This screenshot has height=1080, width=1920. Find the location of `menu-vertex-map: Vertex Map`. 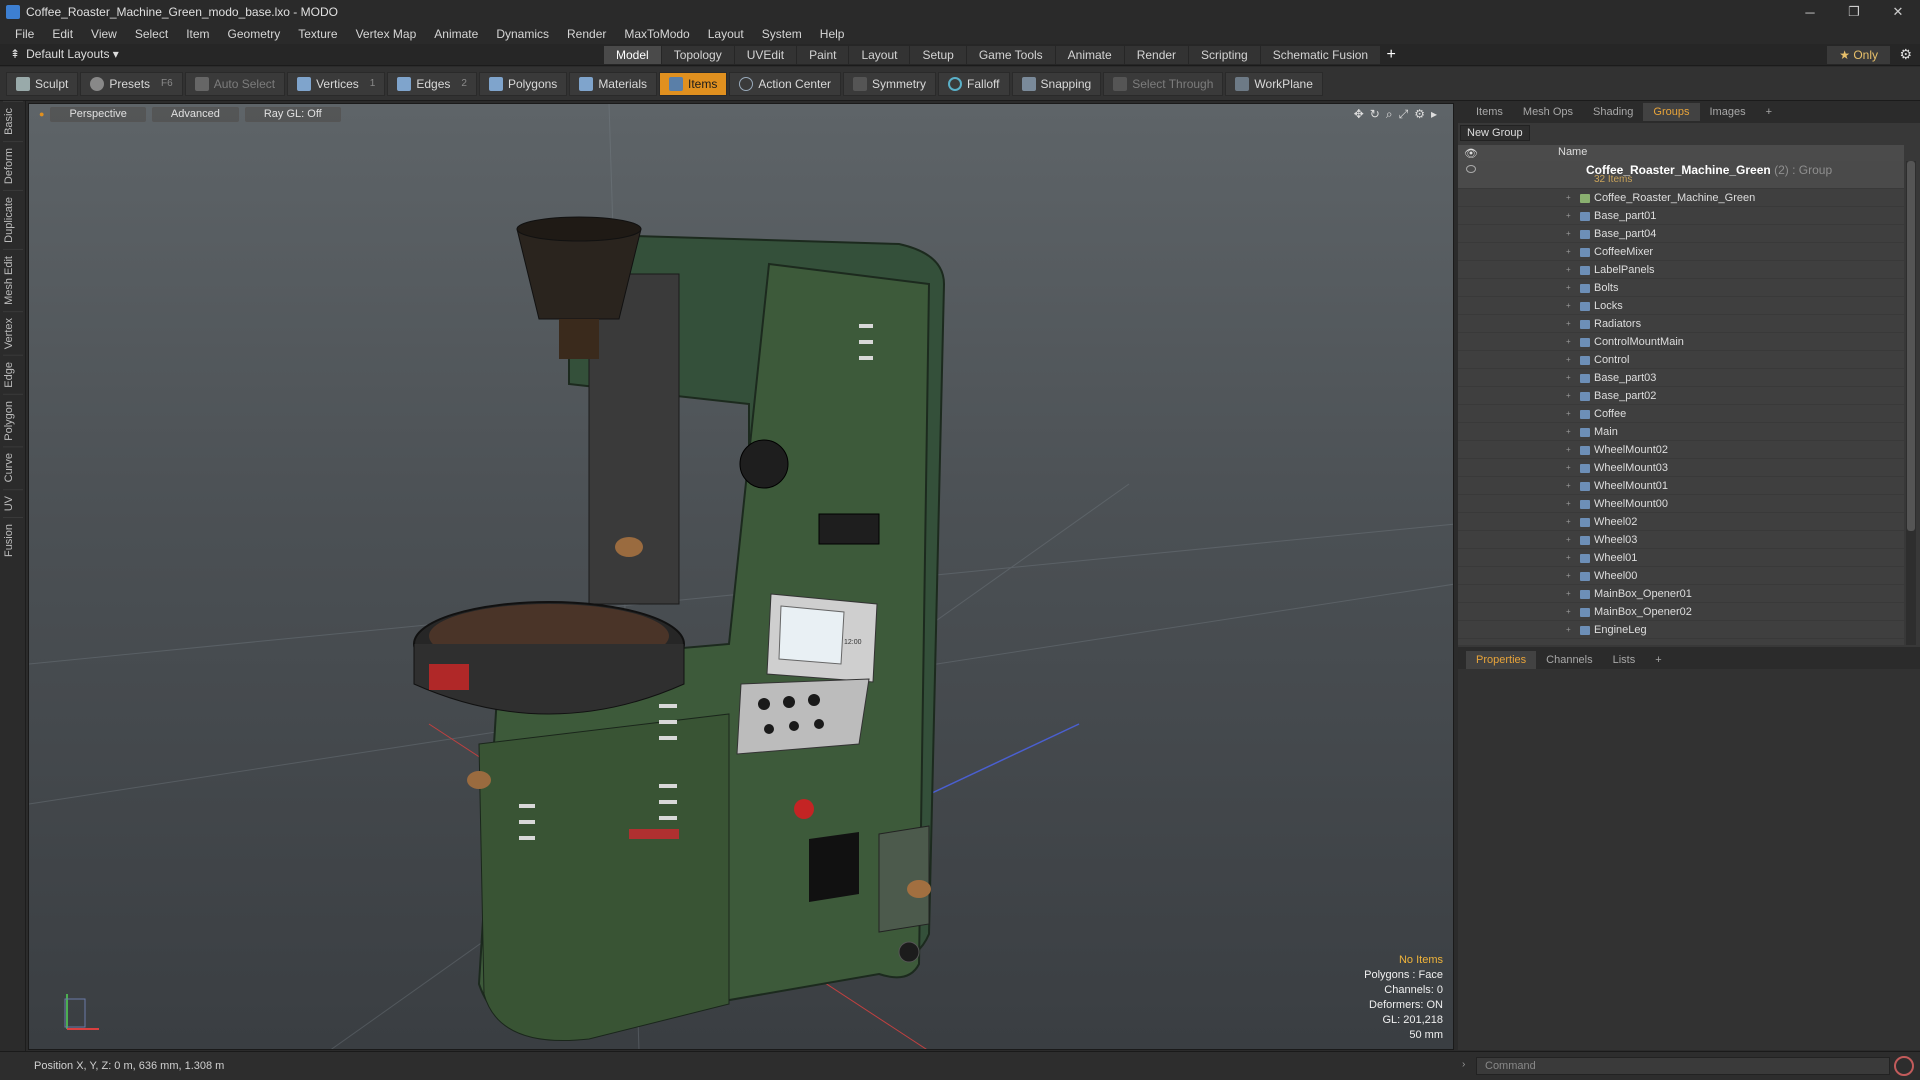

menu-vertex-map: Vertex Map is located at coordinates (386, 34).